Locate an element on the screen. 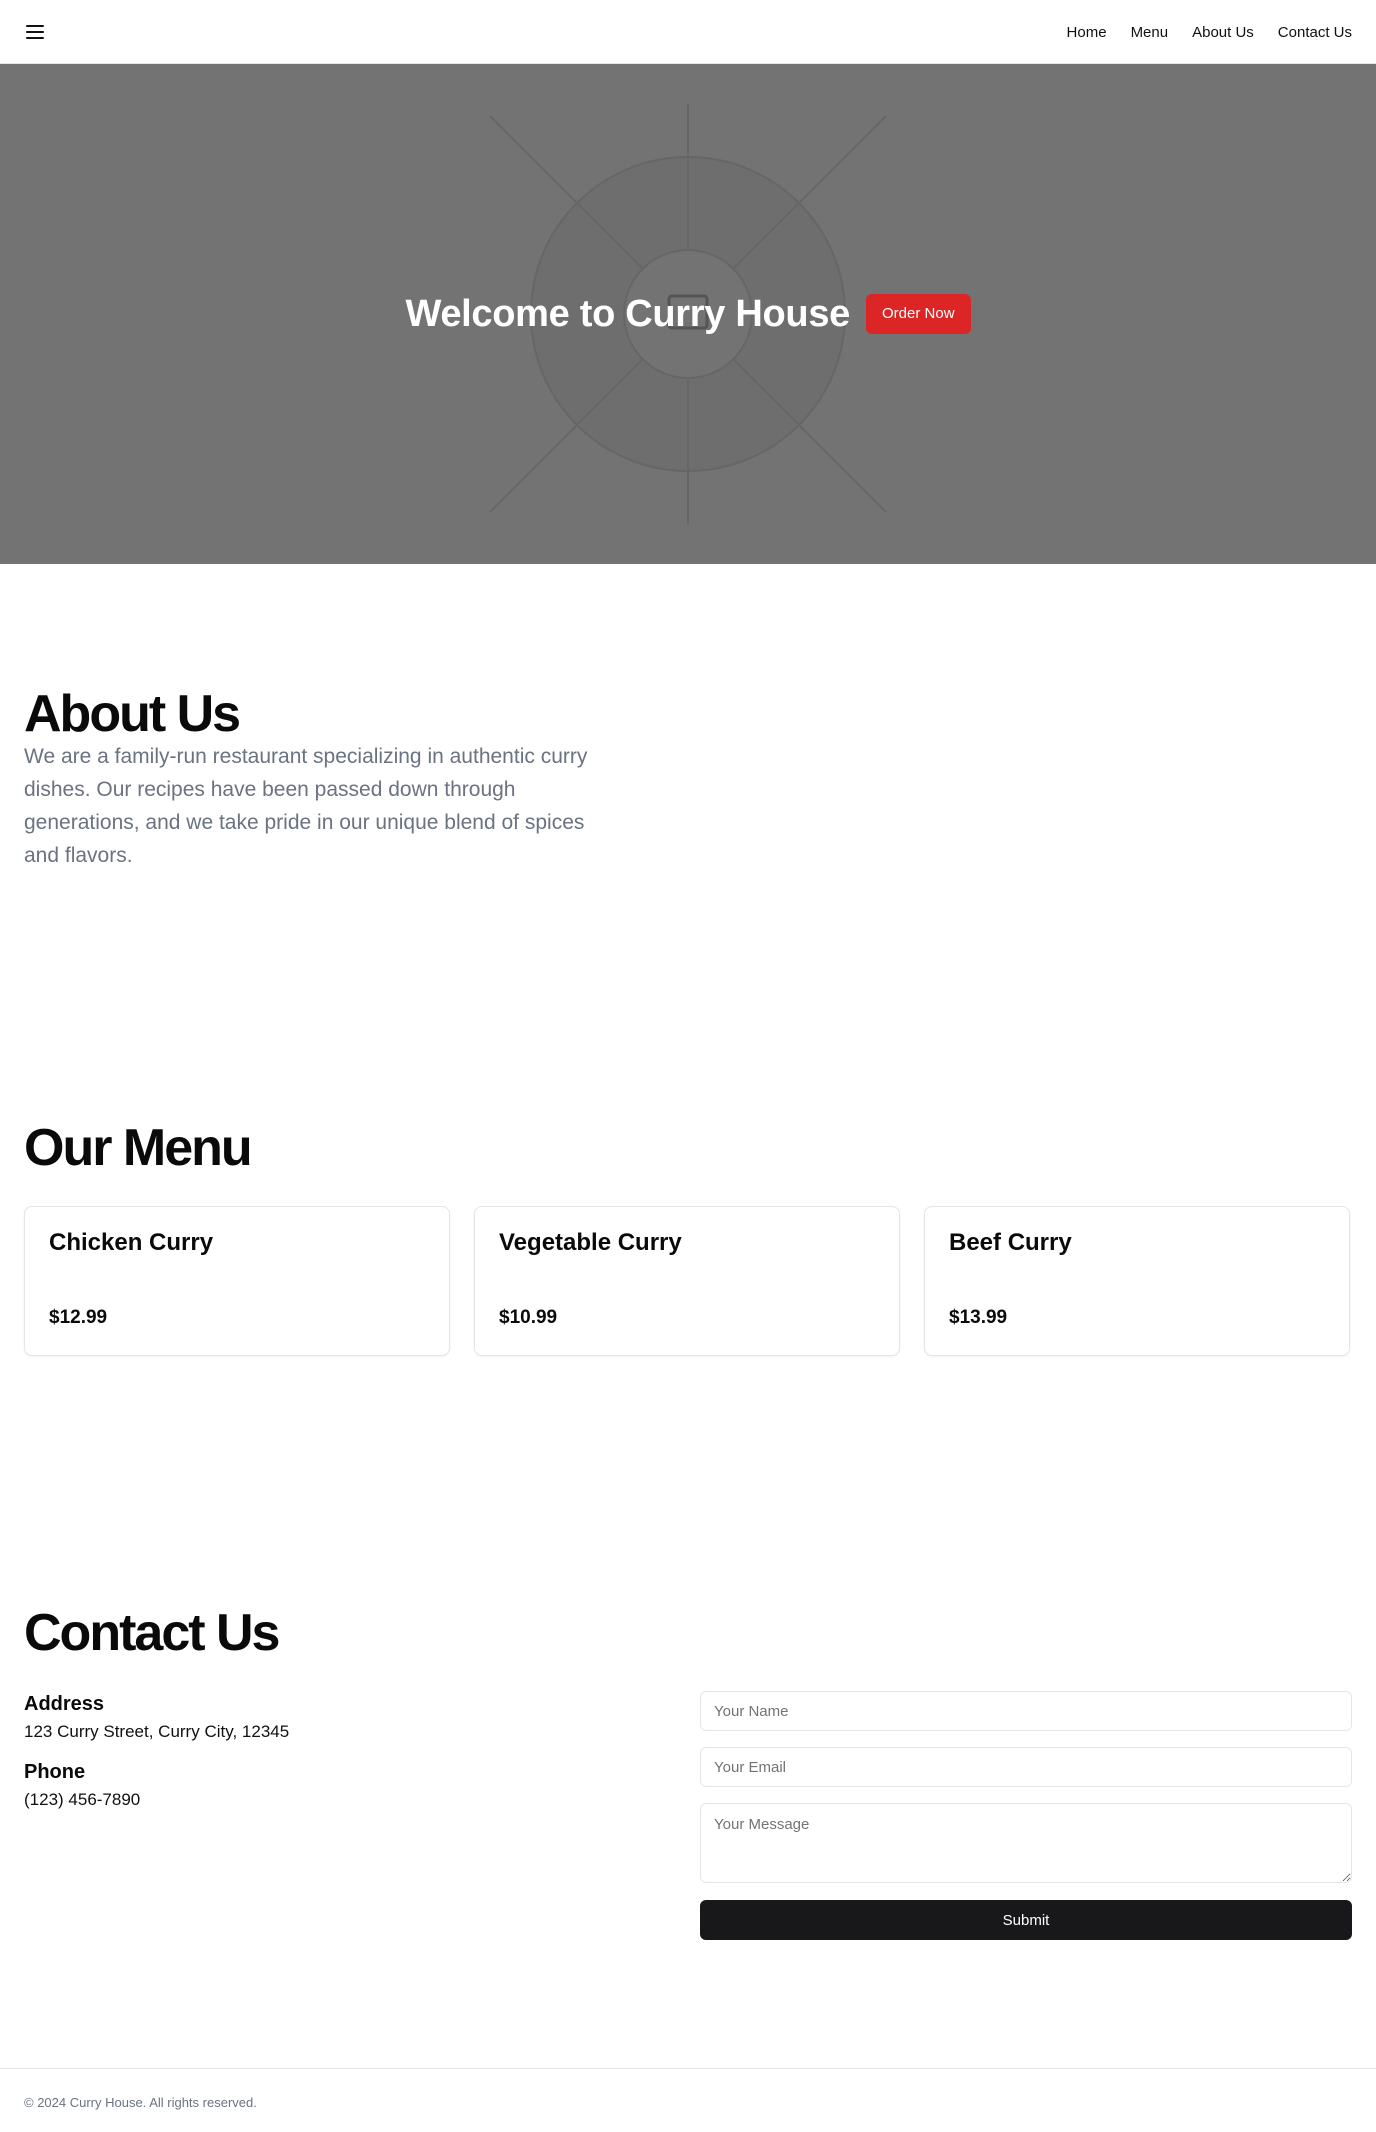 This screenshot has height=2132, width=1376. name-input is located at coordinates (1026, 1711).